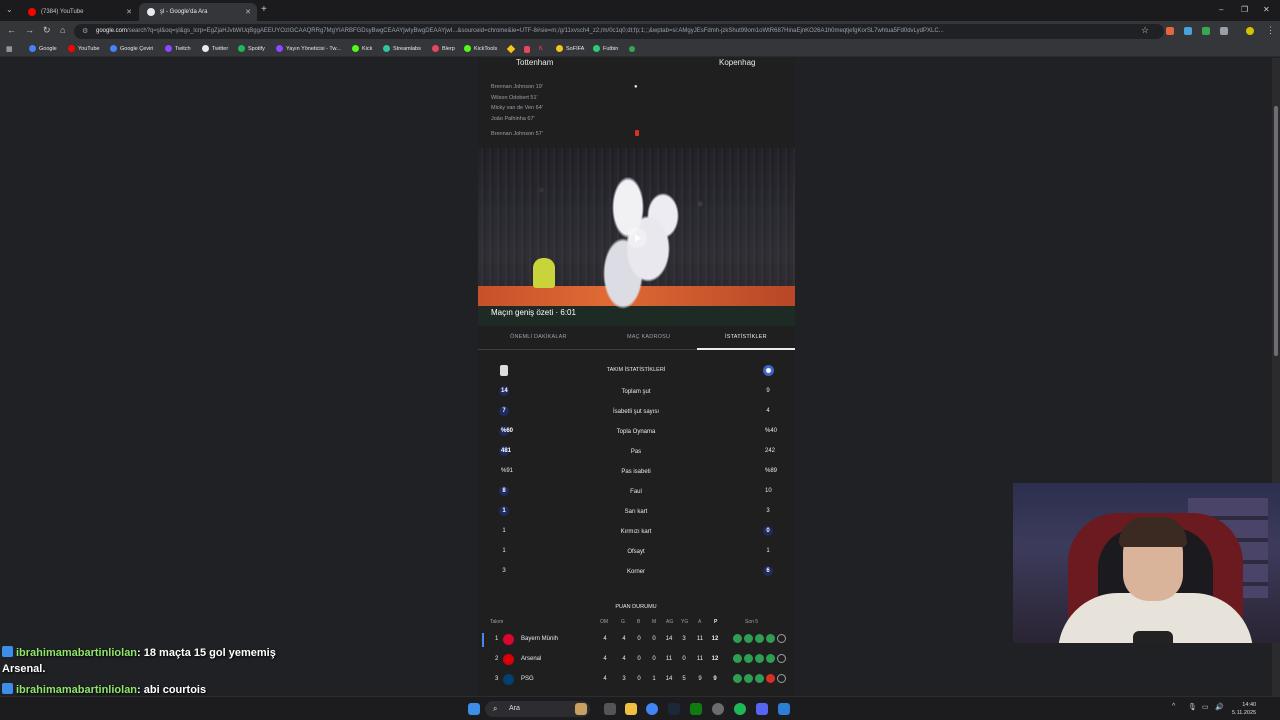  Describe the element at coordinates (737, 62) in the screenshot. I see `away-team-name: Kopenhag` at that location.